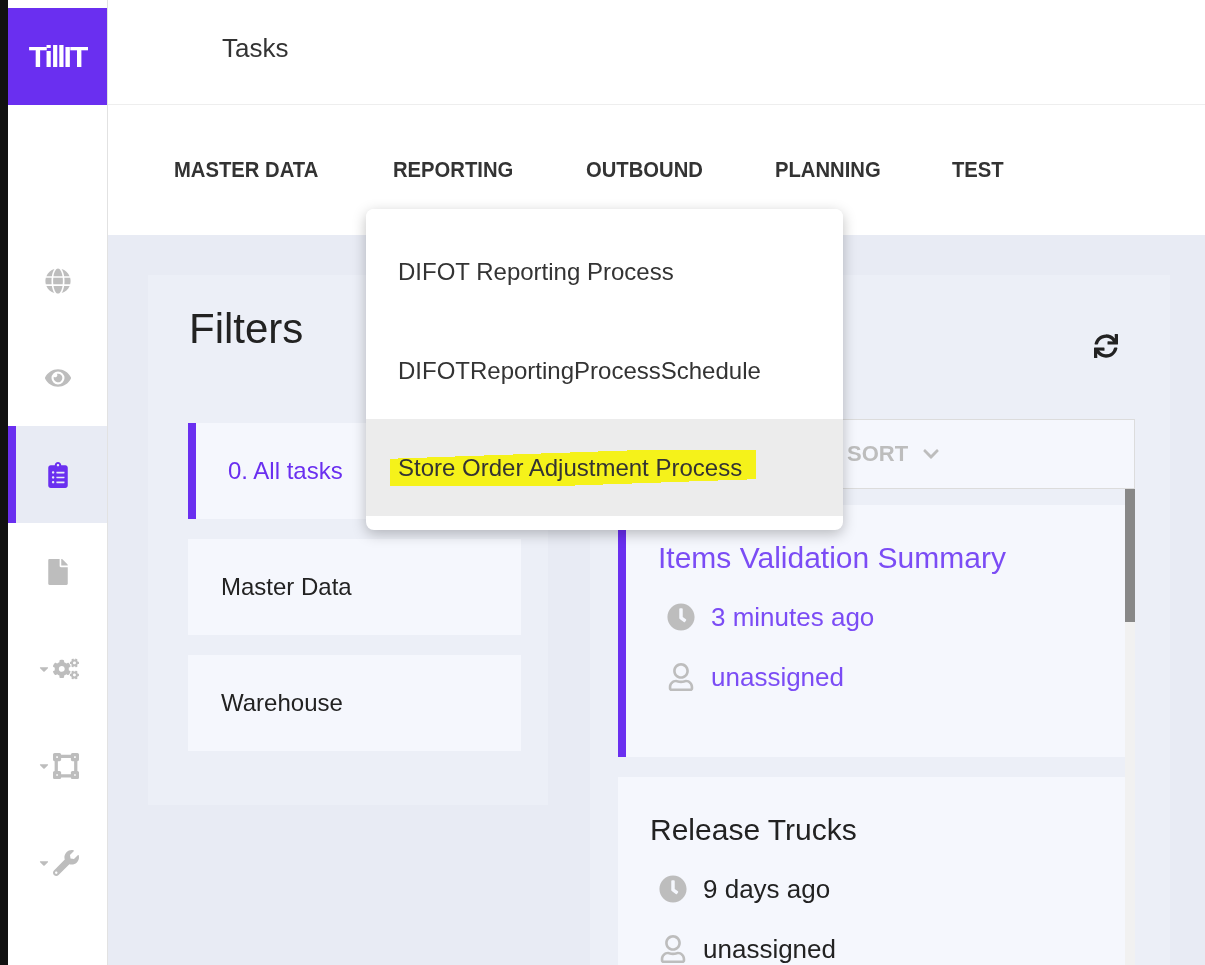 This screenshot has width=1205, height=965. What do you see at coordinates (977, 170) in the screenshot?
I see `nav-tab: TEST` at bounding box center [977, 170].